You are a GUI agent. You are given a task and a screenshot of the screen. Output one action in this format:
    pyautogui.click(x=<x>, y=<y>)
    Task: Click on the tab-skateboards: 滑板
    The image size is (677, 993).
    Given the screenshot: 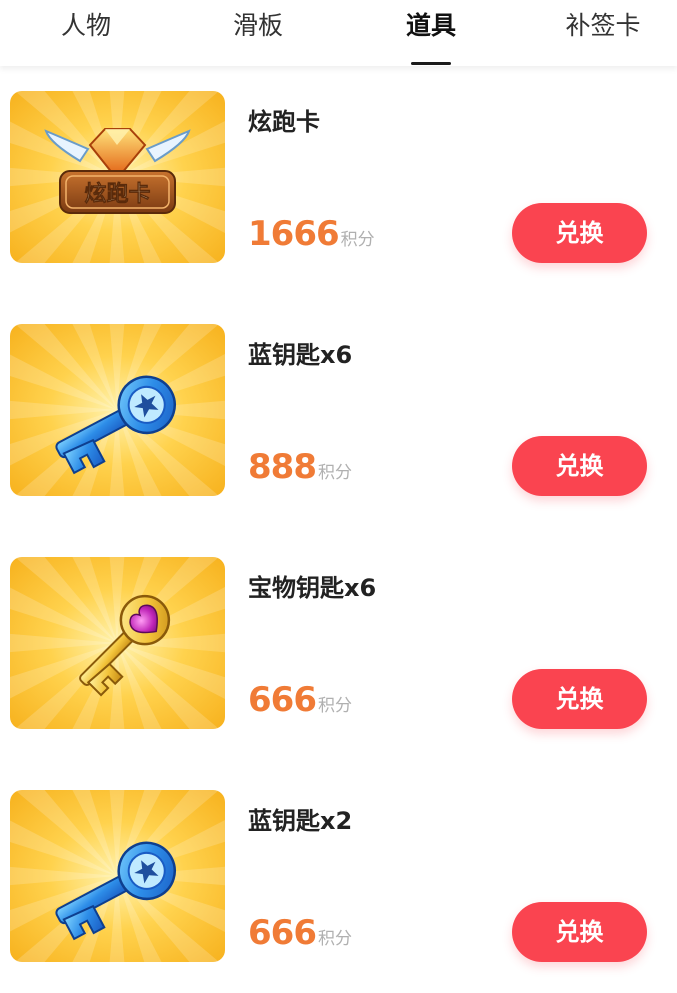 What is the action you would take?
    pyautogui.click(x=258, y=33)
    